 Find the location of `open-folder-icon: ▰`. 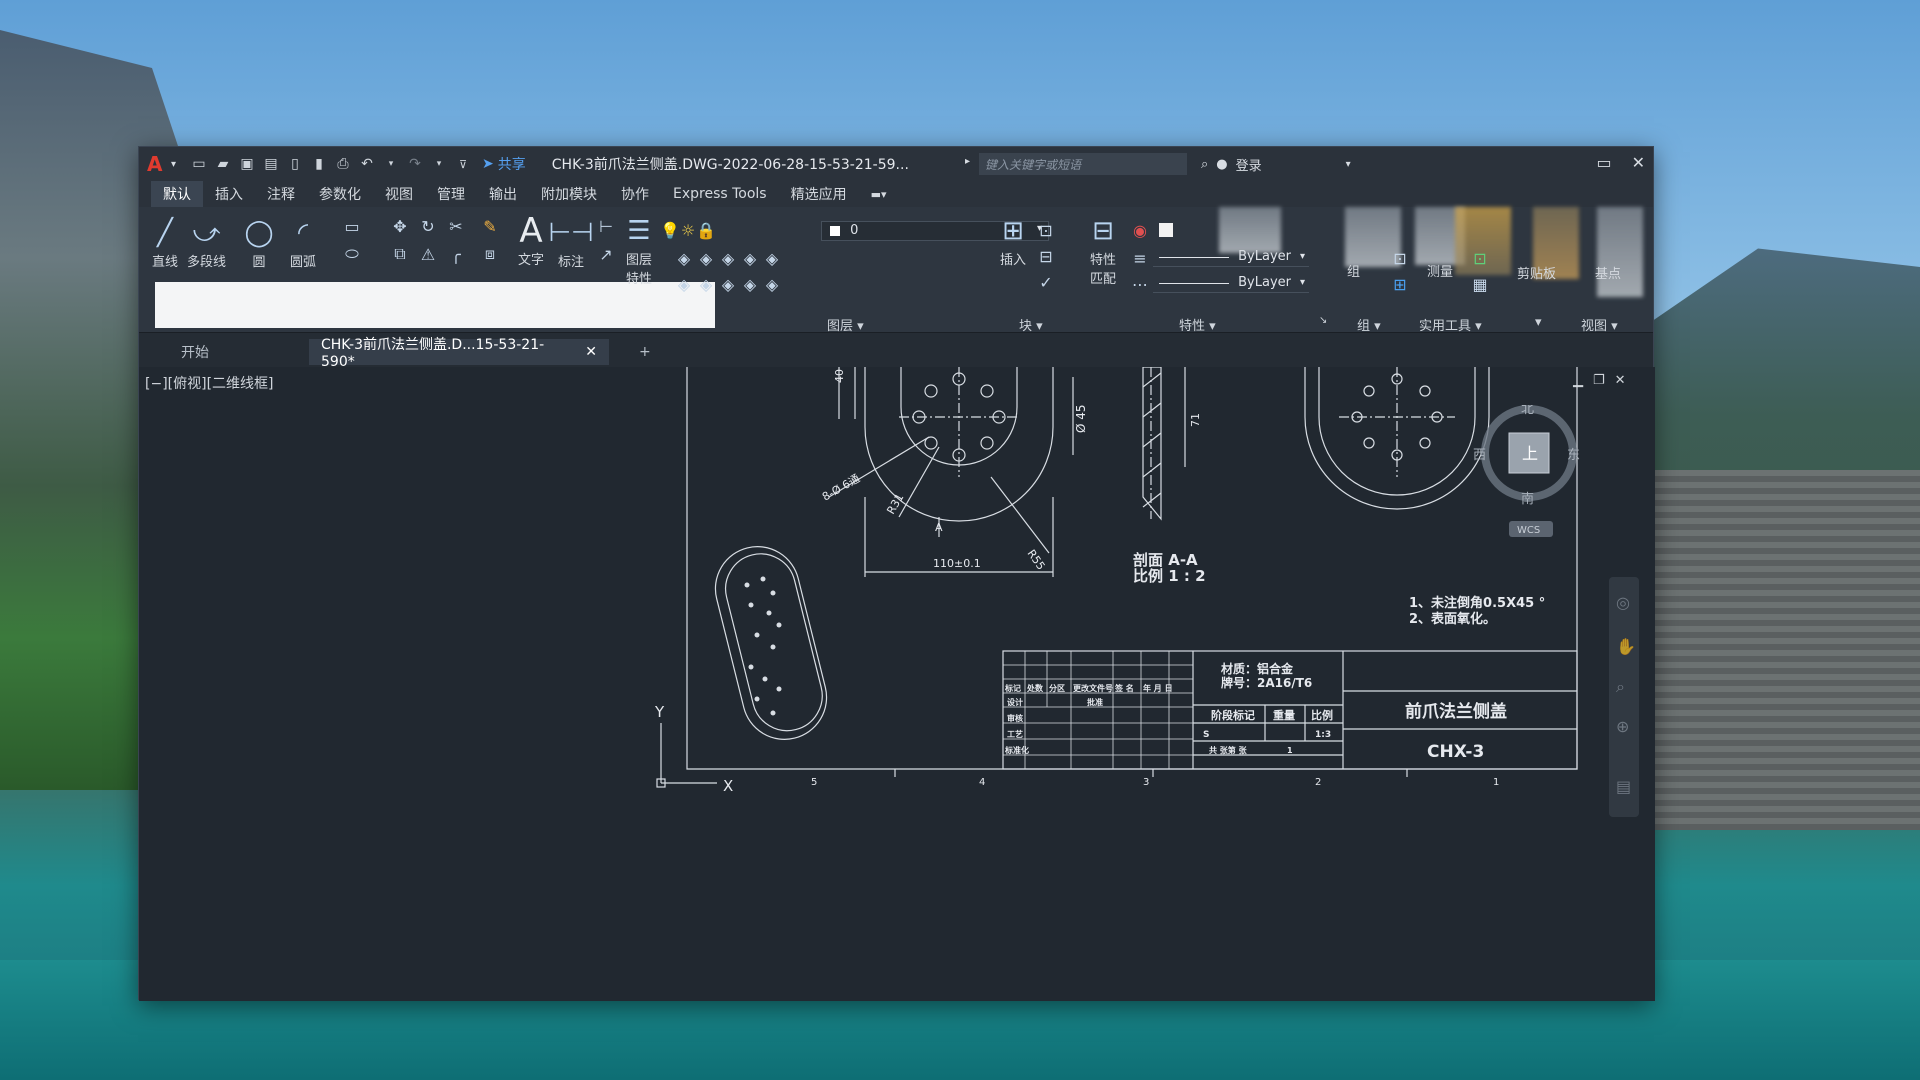

open-folder-icon: ▰ is located at coordinates (223, 164).